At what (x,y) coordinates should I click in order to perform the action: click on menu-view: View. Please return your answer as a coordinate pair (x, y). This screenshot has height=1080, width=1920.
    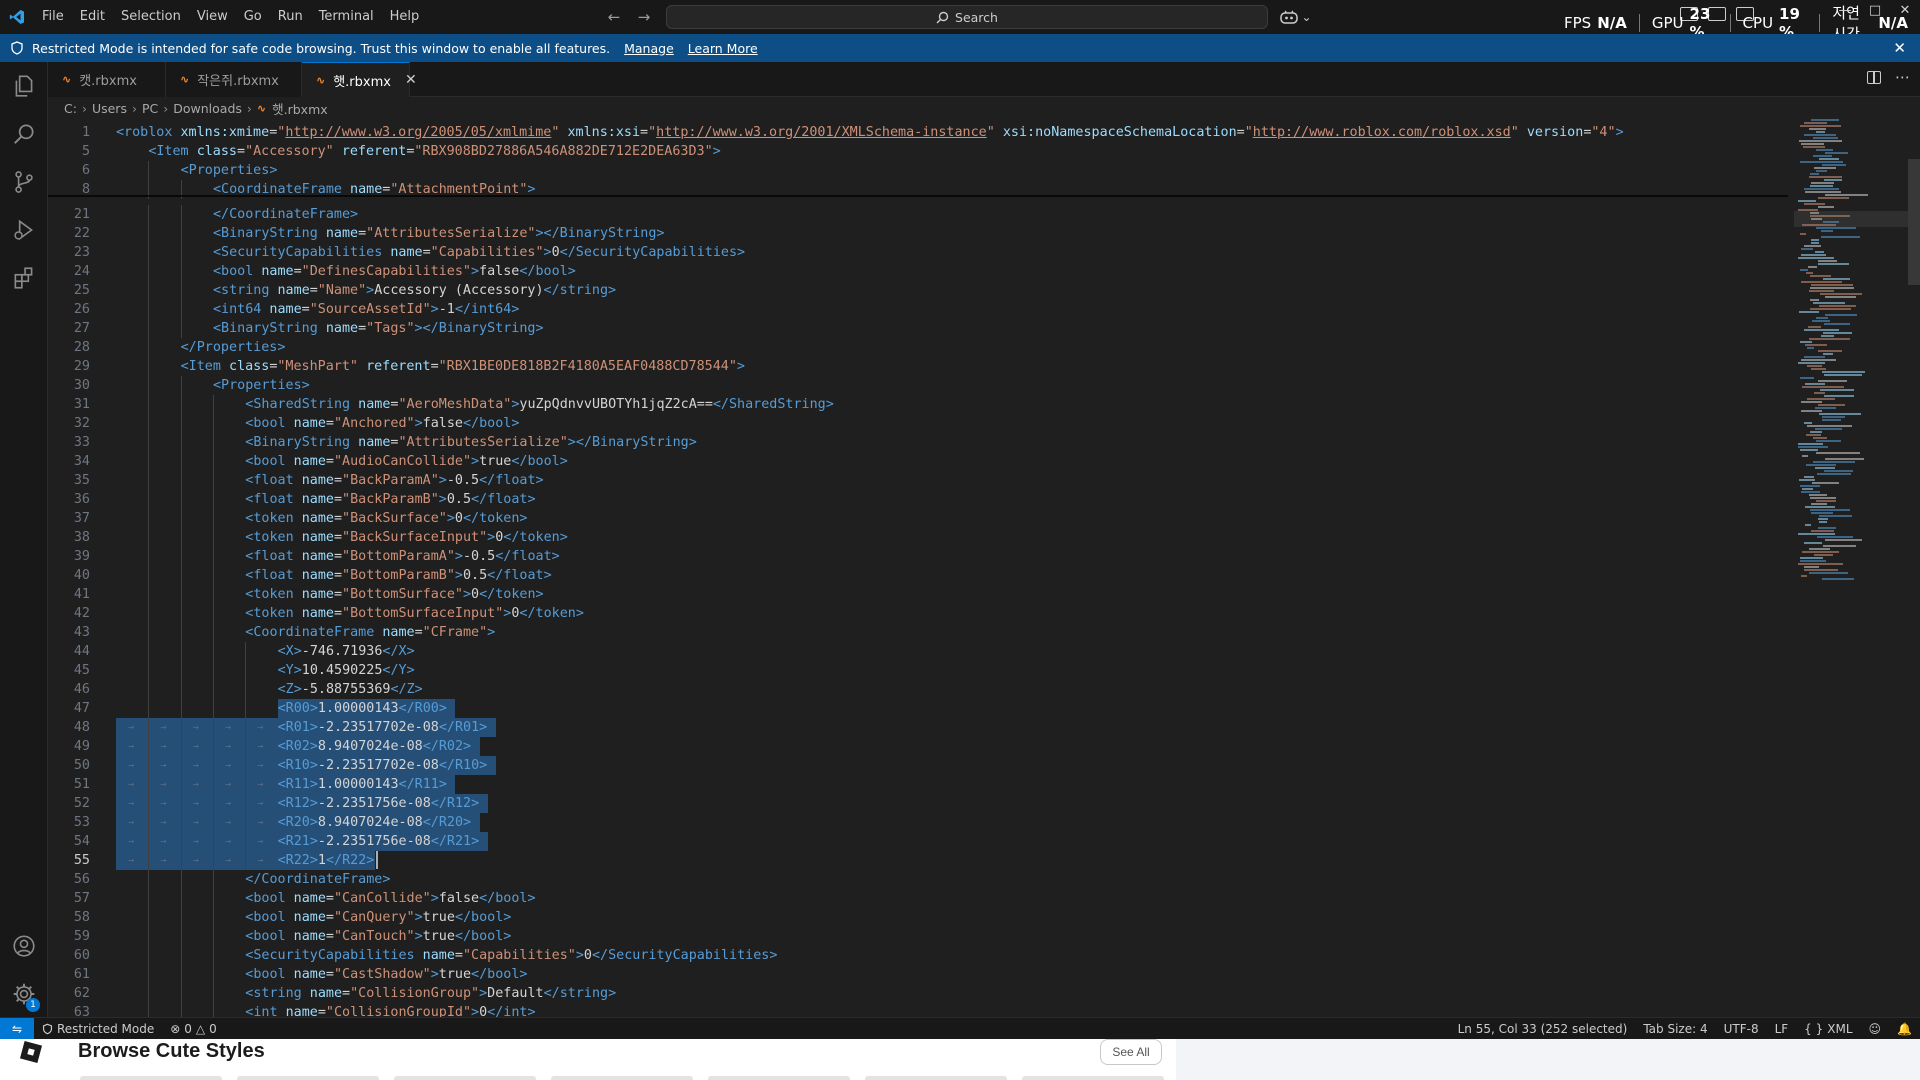
    Looking at the image, I should click on (212, 17).